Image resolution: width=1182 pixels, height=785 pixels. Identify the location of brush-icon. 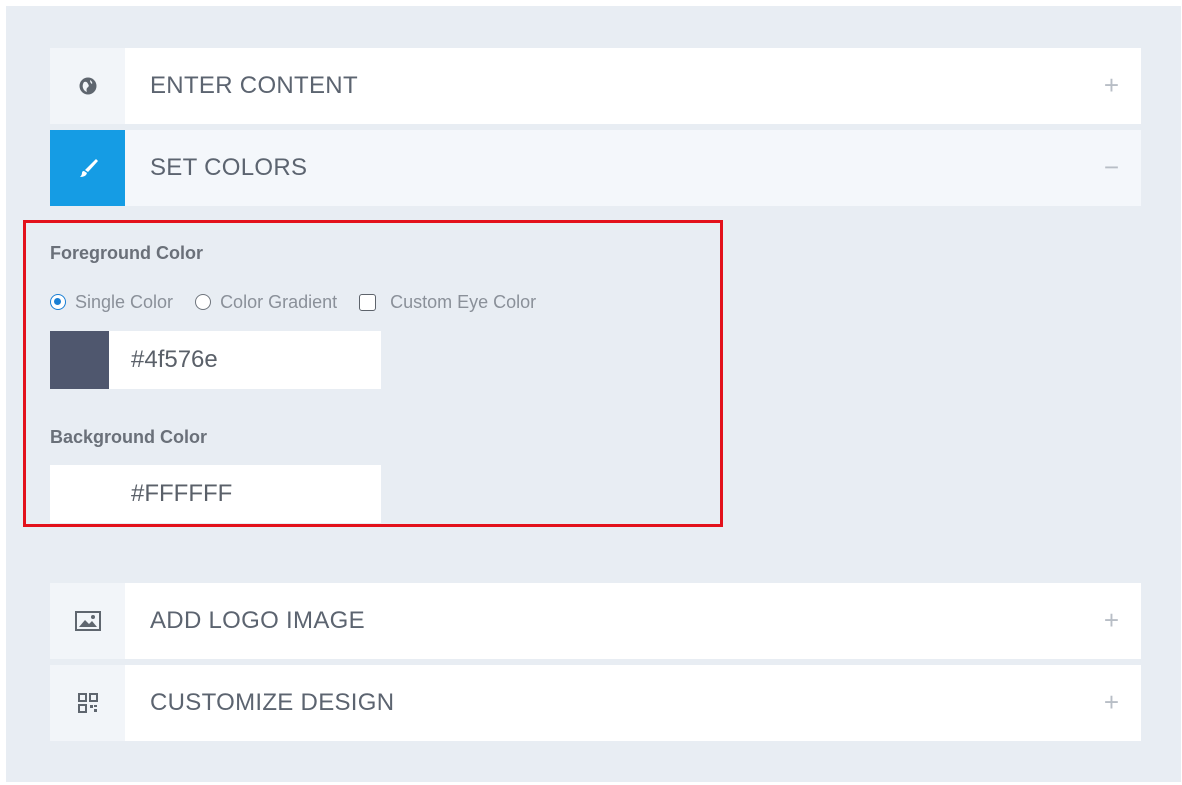
(87, 168).